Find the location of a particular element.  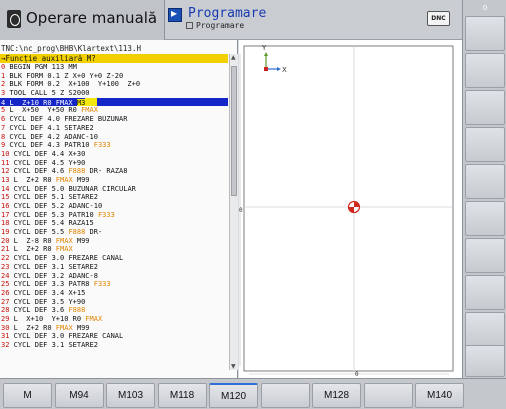

programming-mode-icon is located at coordinates (175, 14).